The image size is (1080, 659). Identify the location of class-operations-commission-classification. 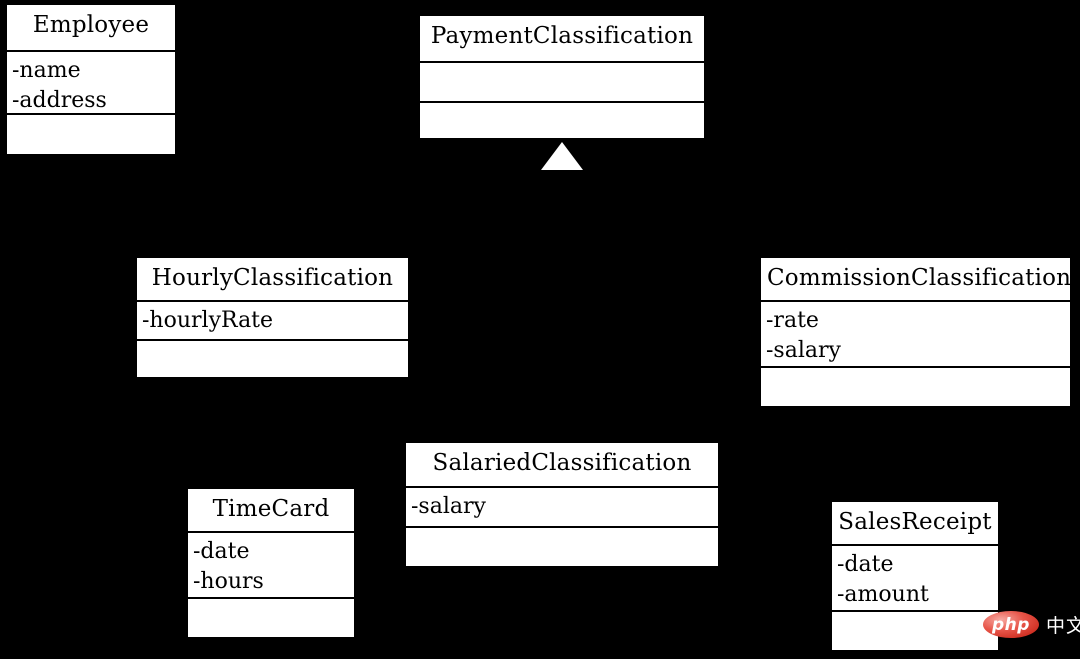
(915, 387).